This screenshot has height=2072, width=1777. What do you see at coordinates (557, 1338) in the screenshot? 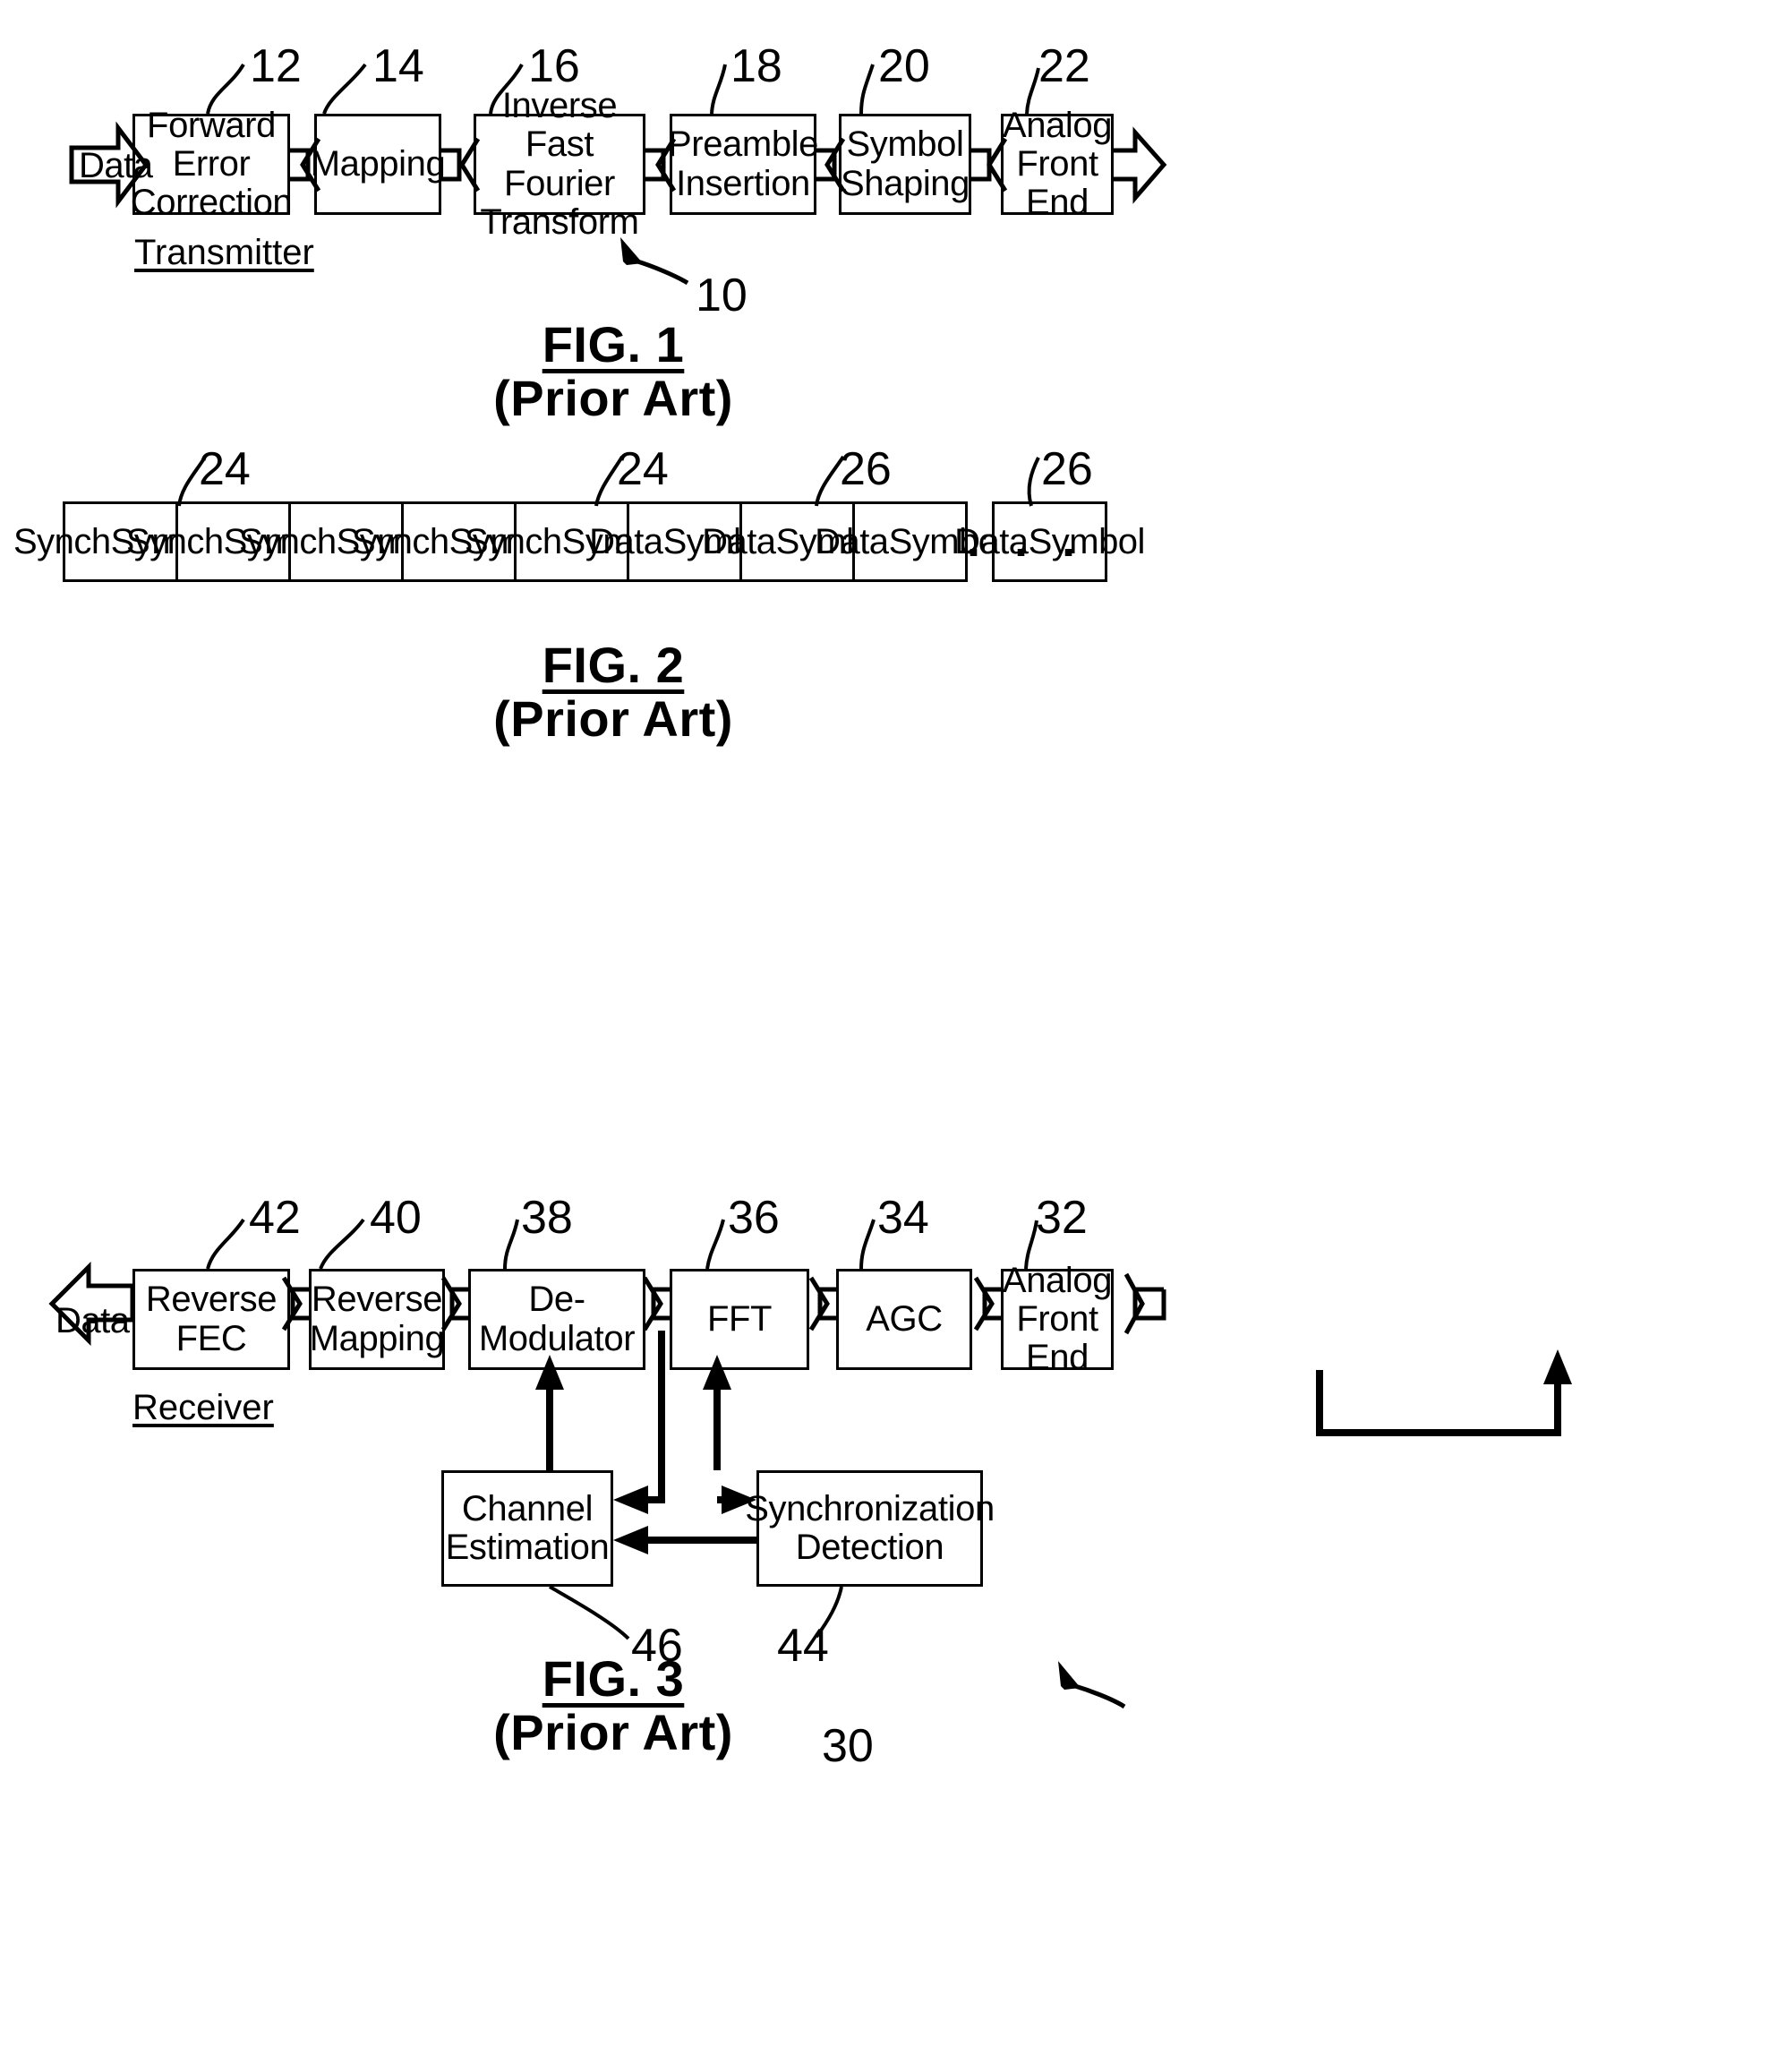
I see `block-line: Modulator` at bounding box center [557, 1338].